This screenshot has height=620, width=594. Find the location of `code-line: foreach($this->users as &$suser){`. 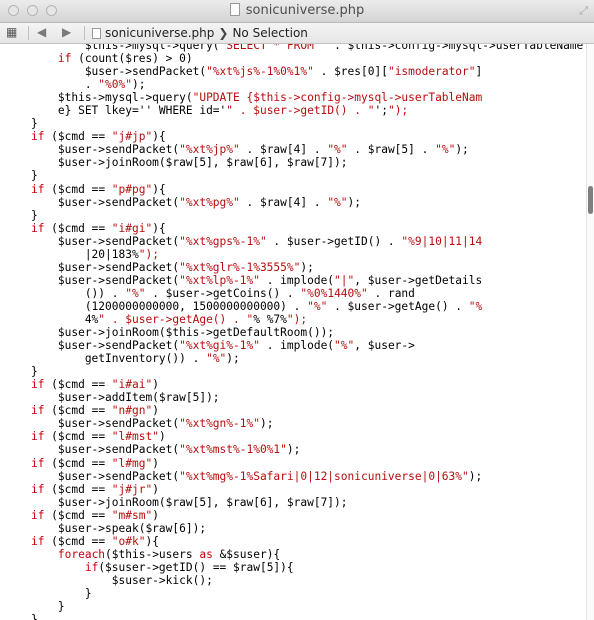

code-line: foreach($this->users as &$suser){ is located at coordinates (295, 554).